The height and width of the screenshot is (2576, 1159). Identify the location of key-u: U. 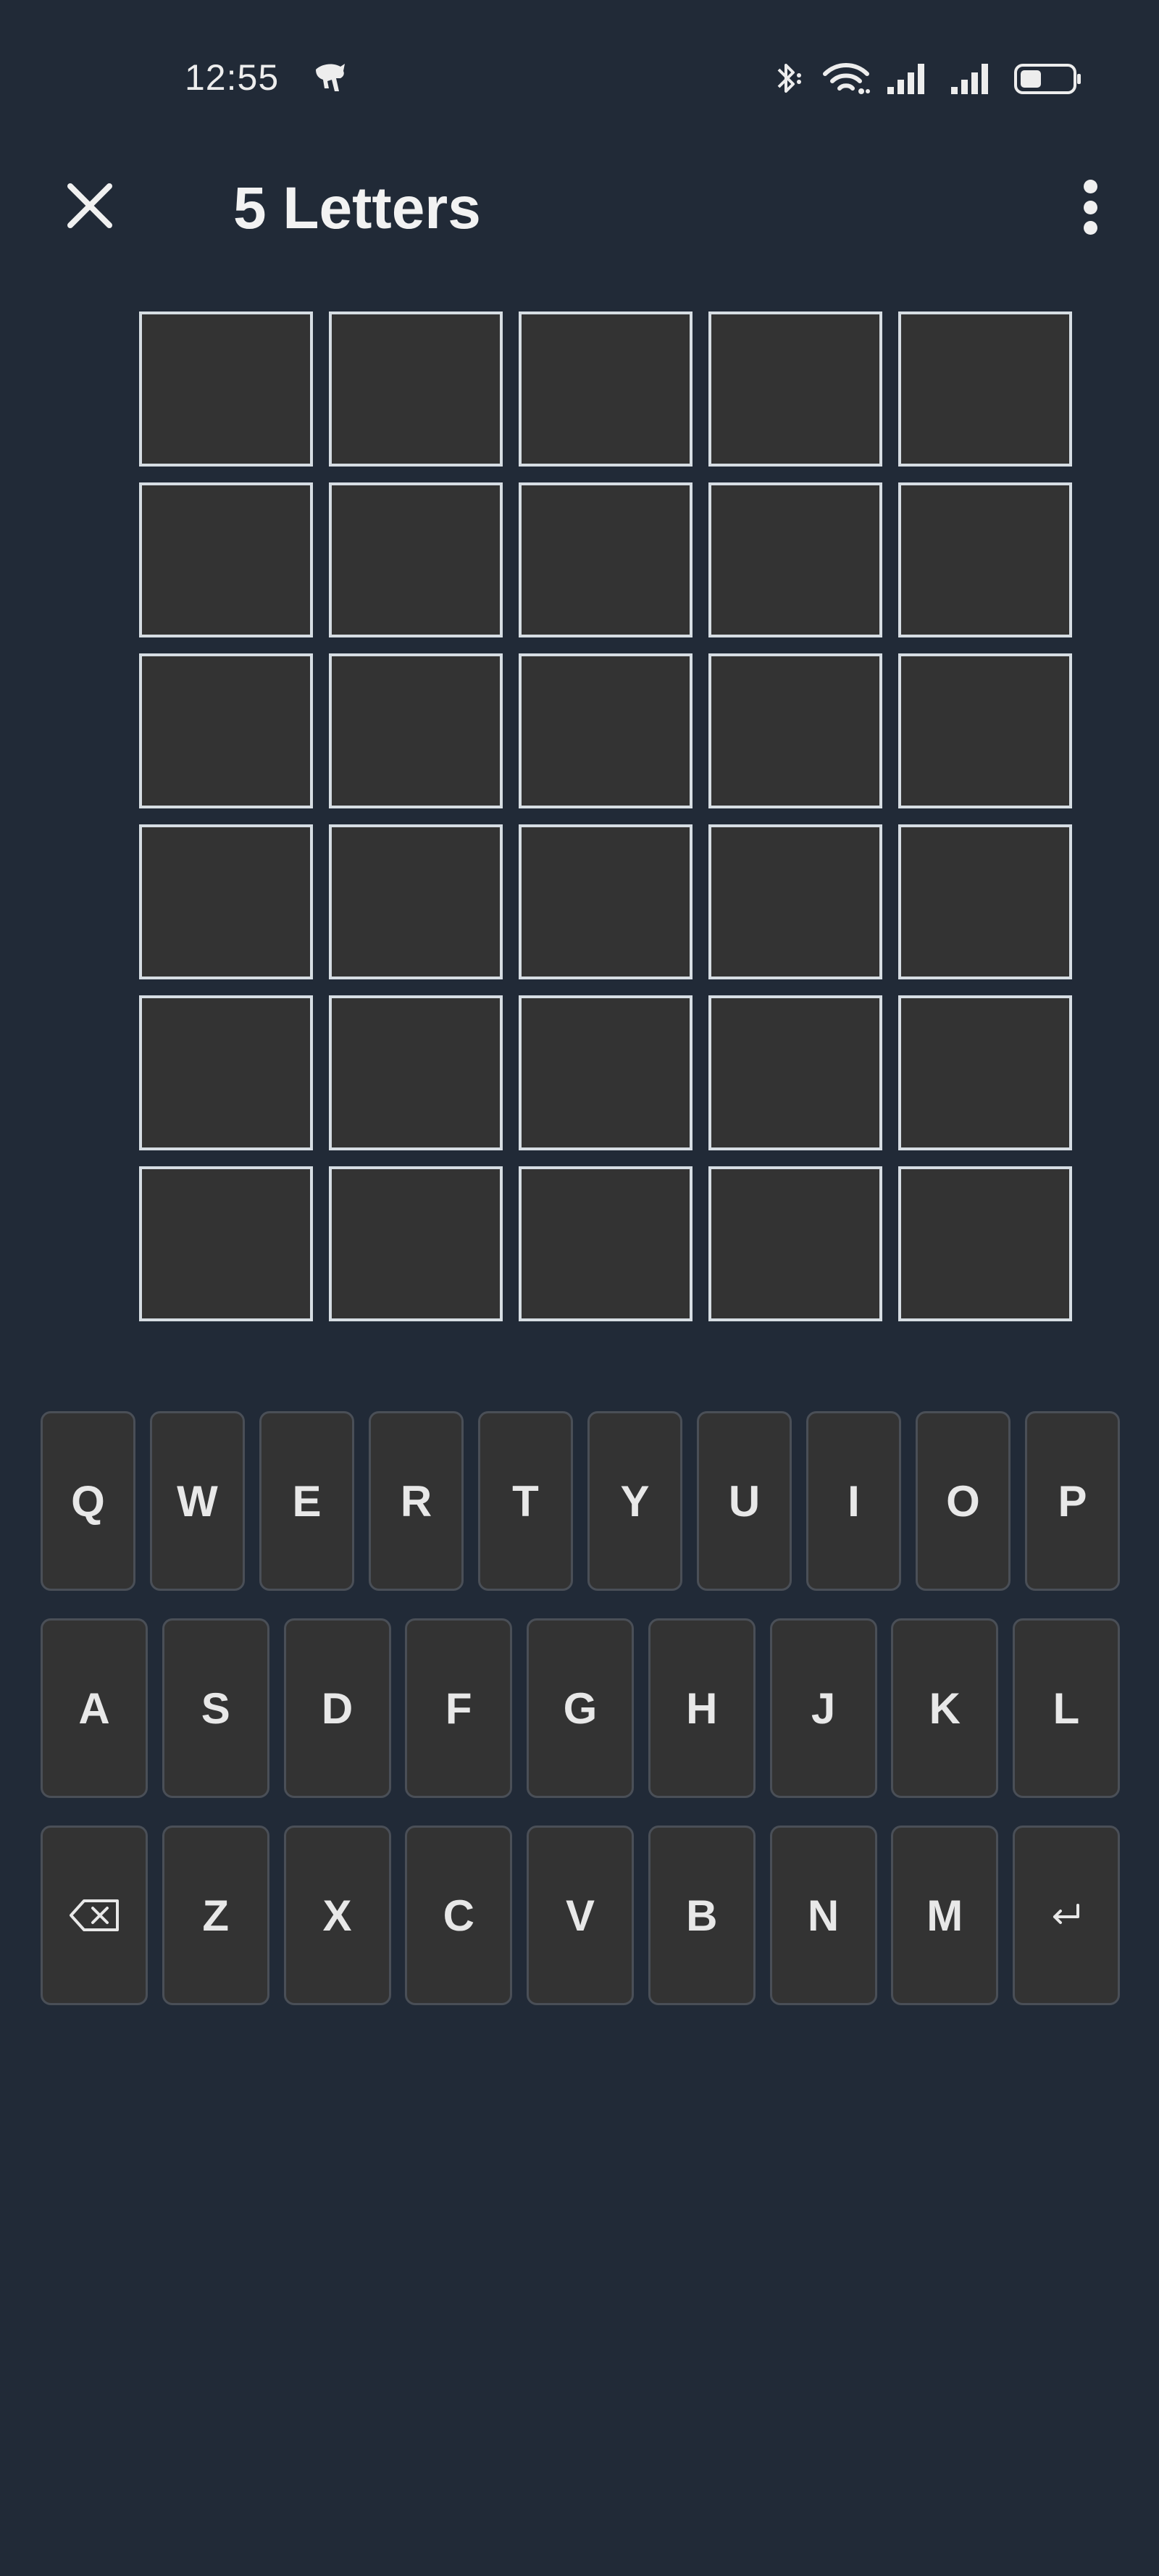
(744, 1501).